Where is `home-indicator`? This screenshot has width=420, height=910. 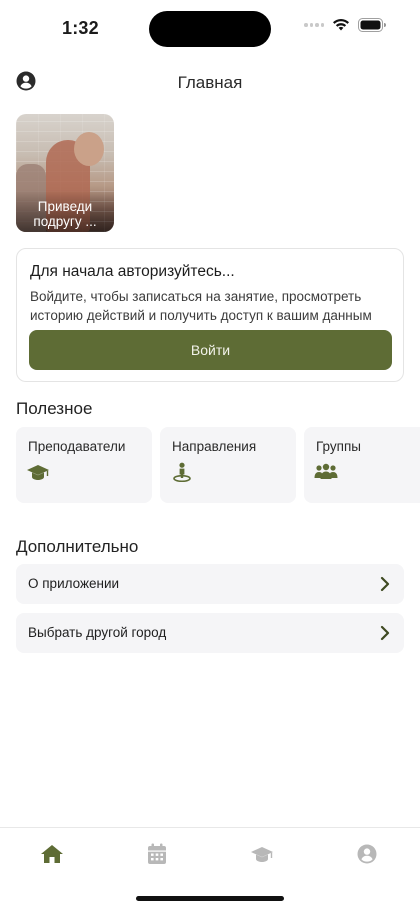
home-indicator is located at coordinates (210, 898).